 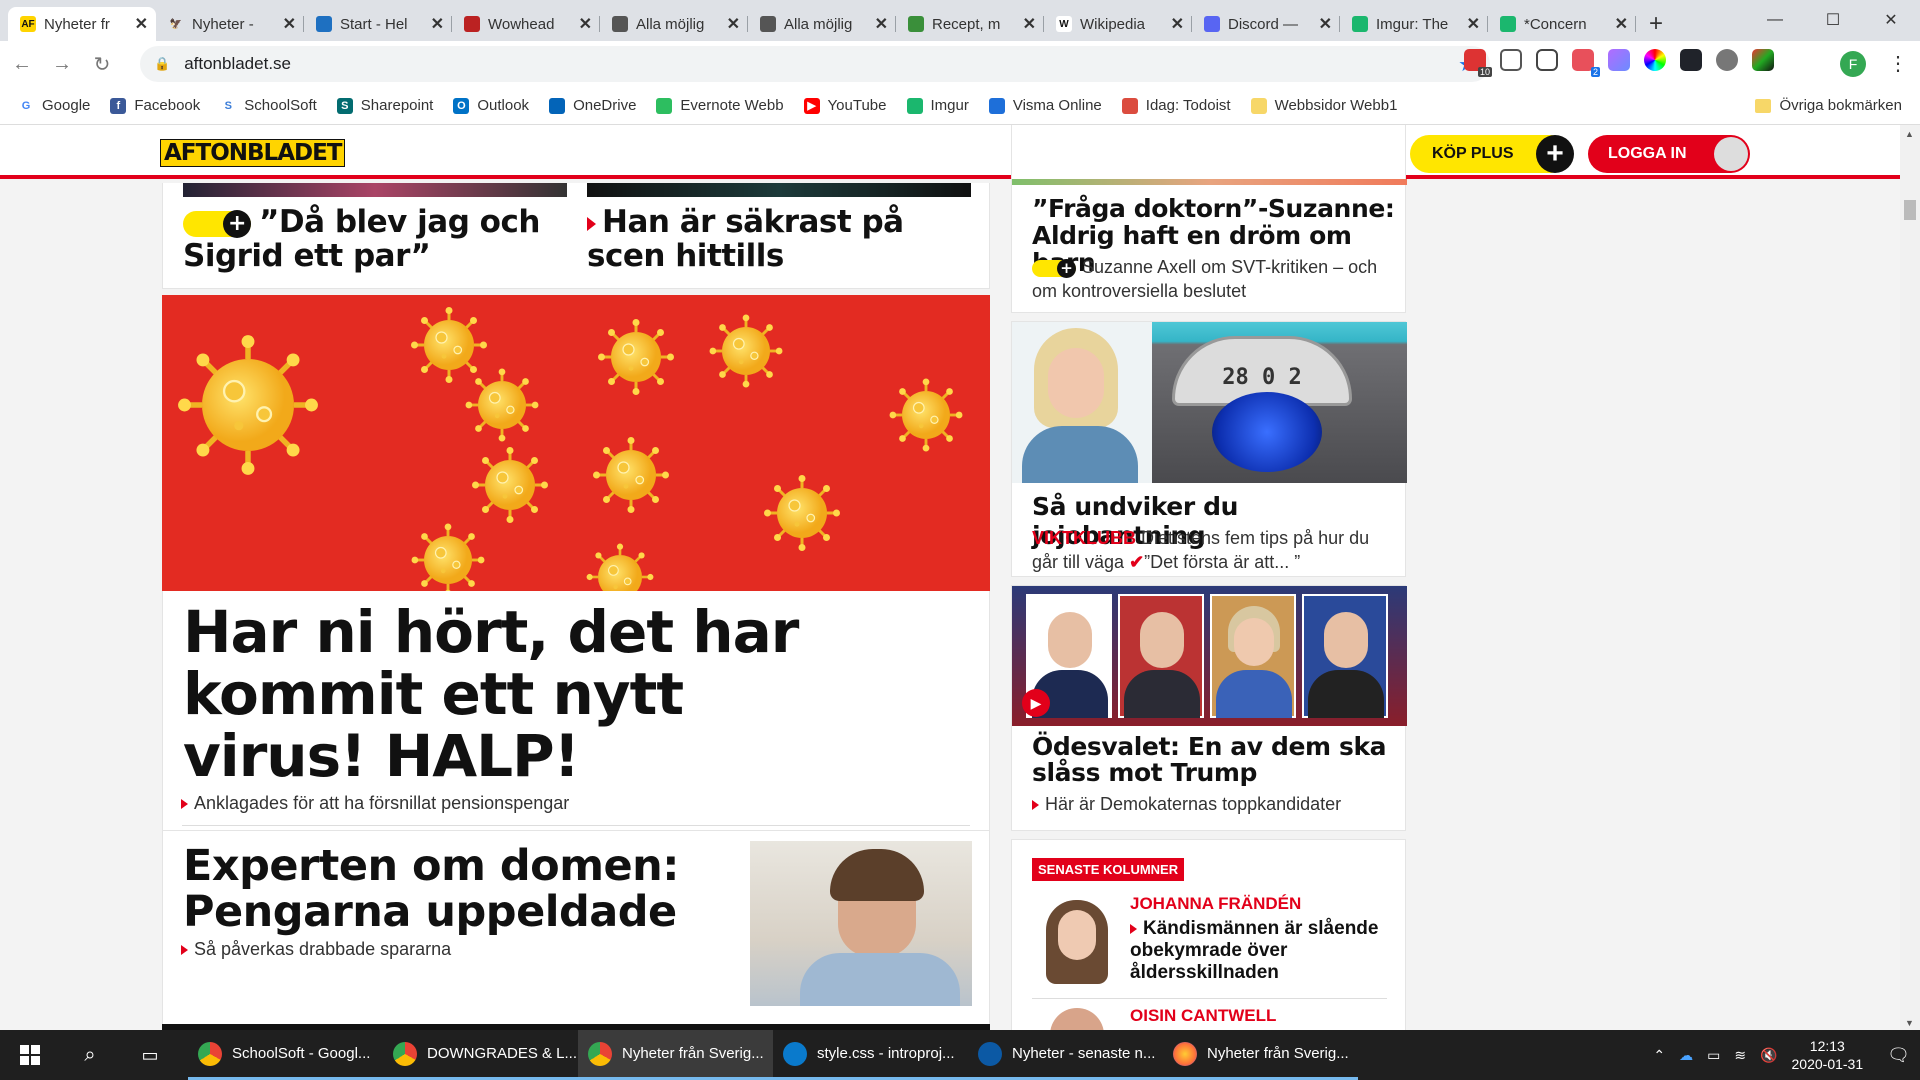 What do you see at coordinates (102, 64) in the screenshot?
I see `reload-button: ↻` at bounding box center [102, 64].